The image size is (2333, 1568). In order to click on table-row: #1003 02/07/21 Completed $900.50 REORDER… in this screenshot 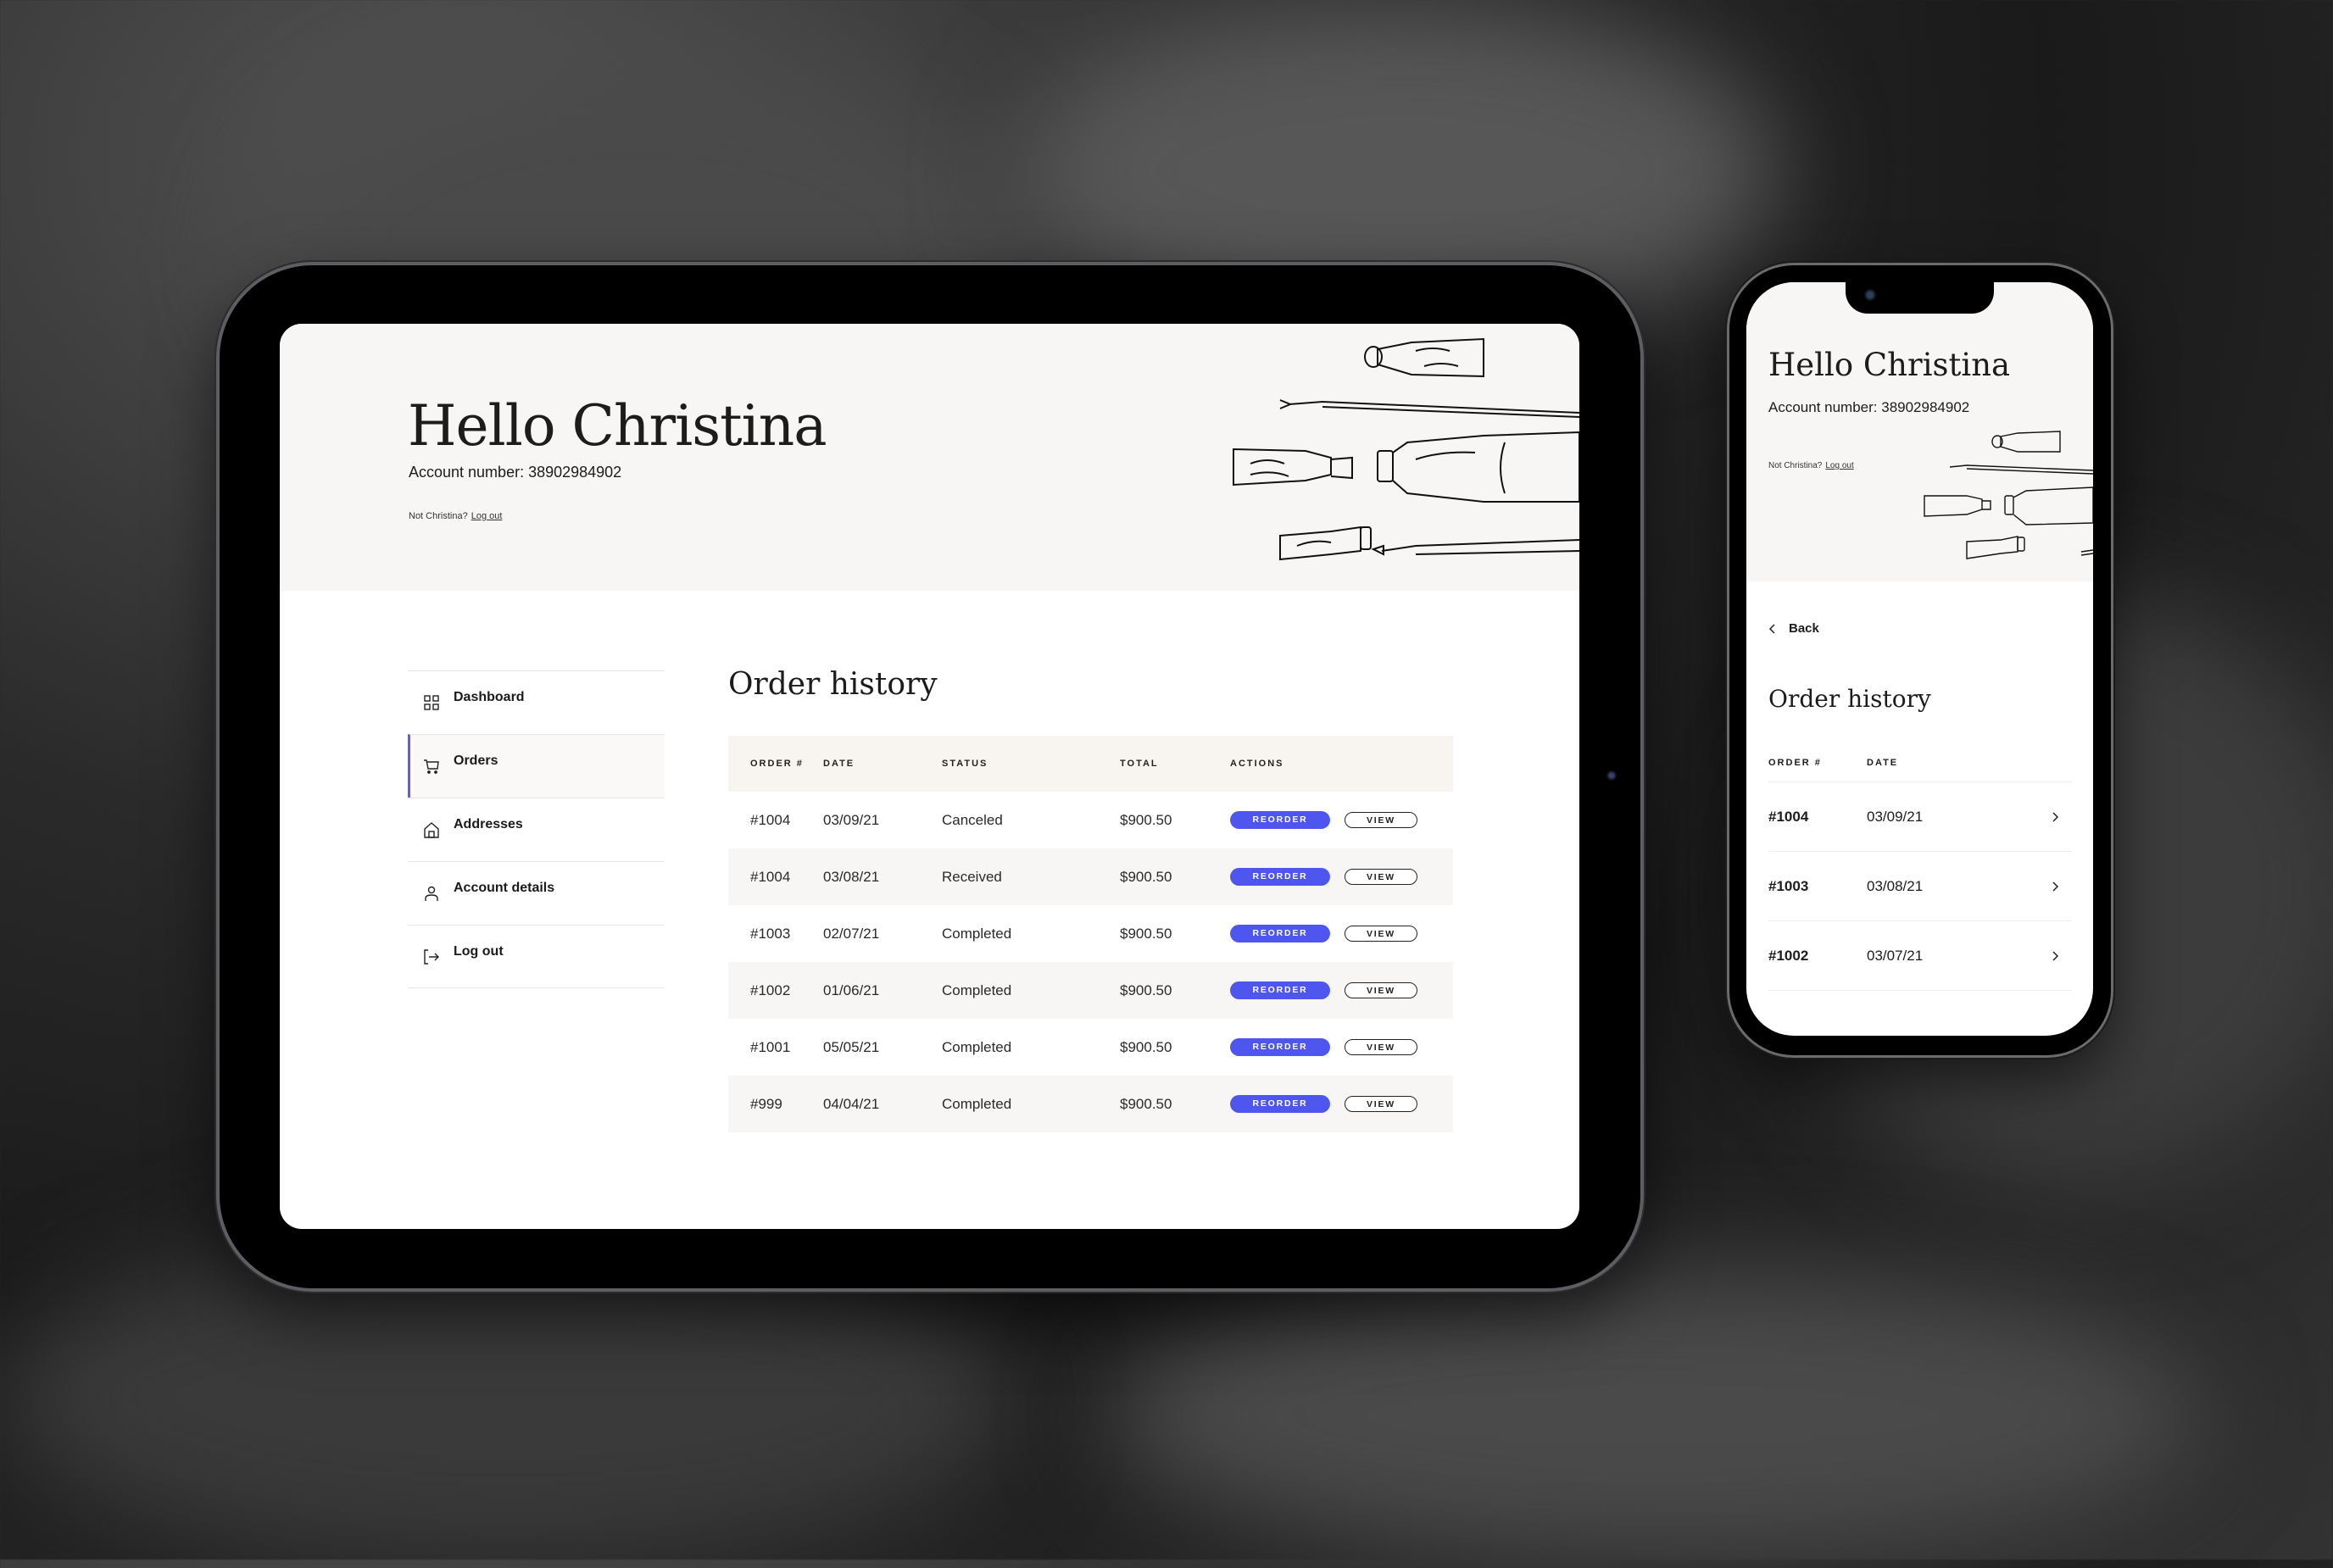, I will do `click(1090, 933)`.